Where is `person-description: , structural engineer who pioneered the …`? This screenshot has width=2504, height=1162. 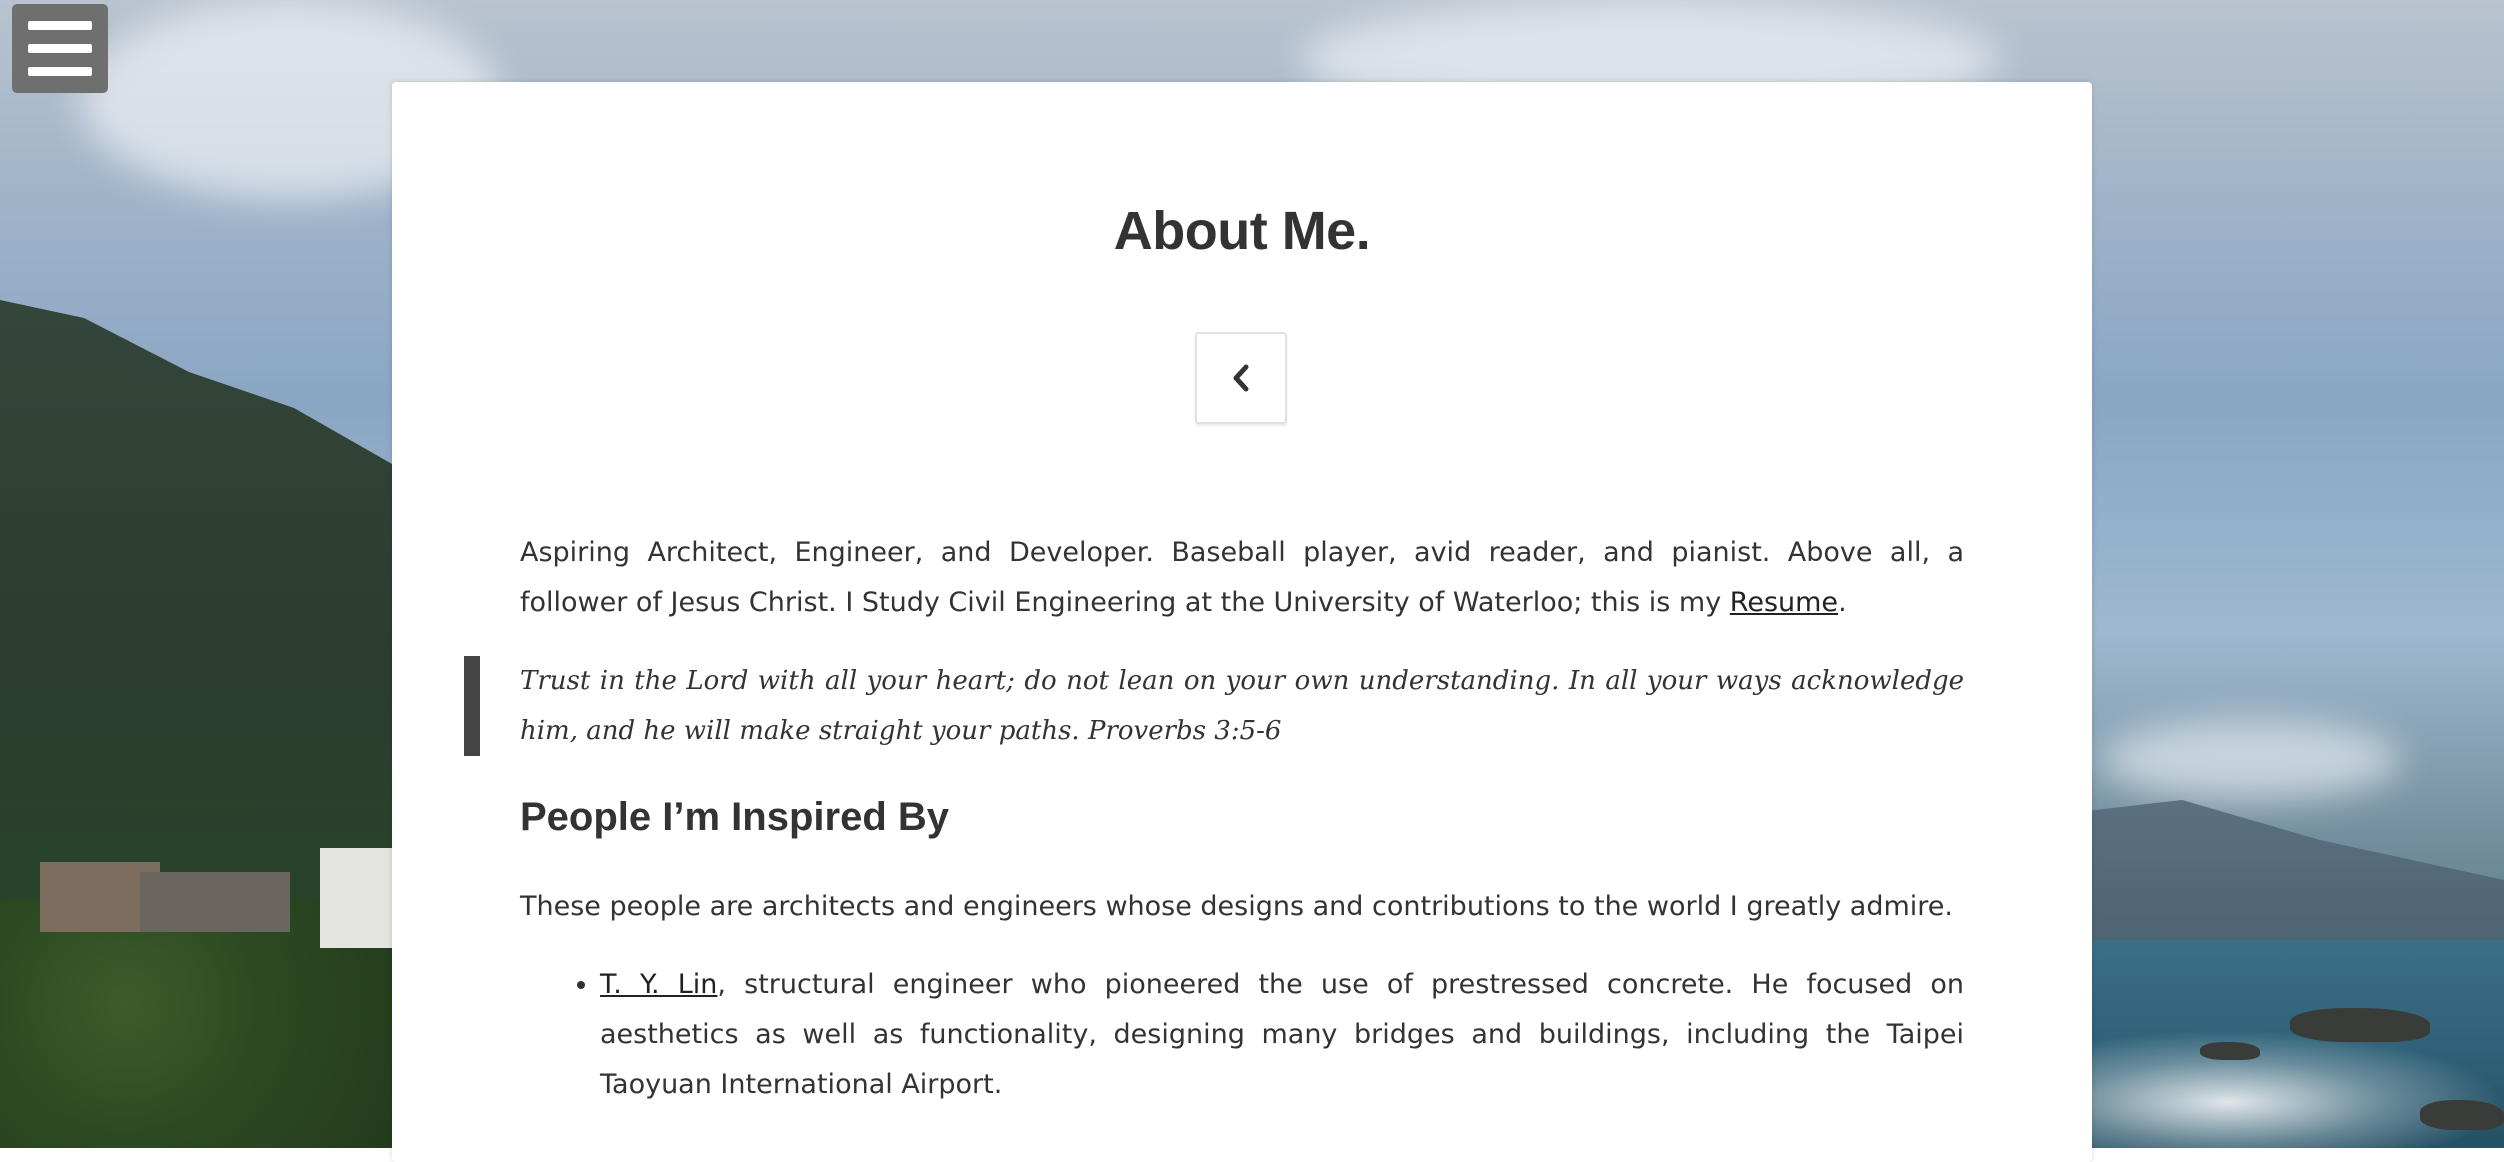 person-description: , structural engineer who pioneered the … is located at coordinates (1282, 1034).